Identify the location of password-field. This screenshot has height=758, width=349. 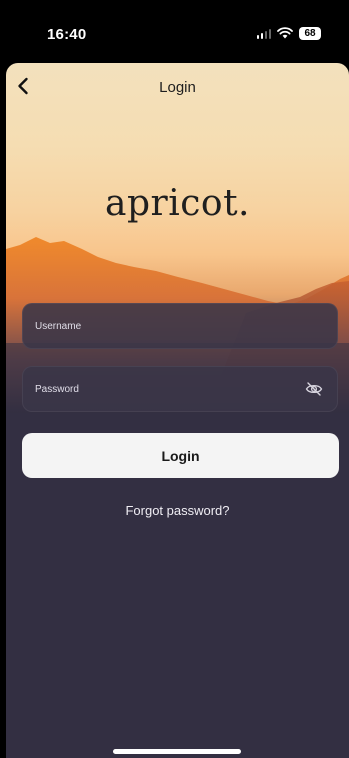
(180, 389).